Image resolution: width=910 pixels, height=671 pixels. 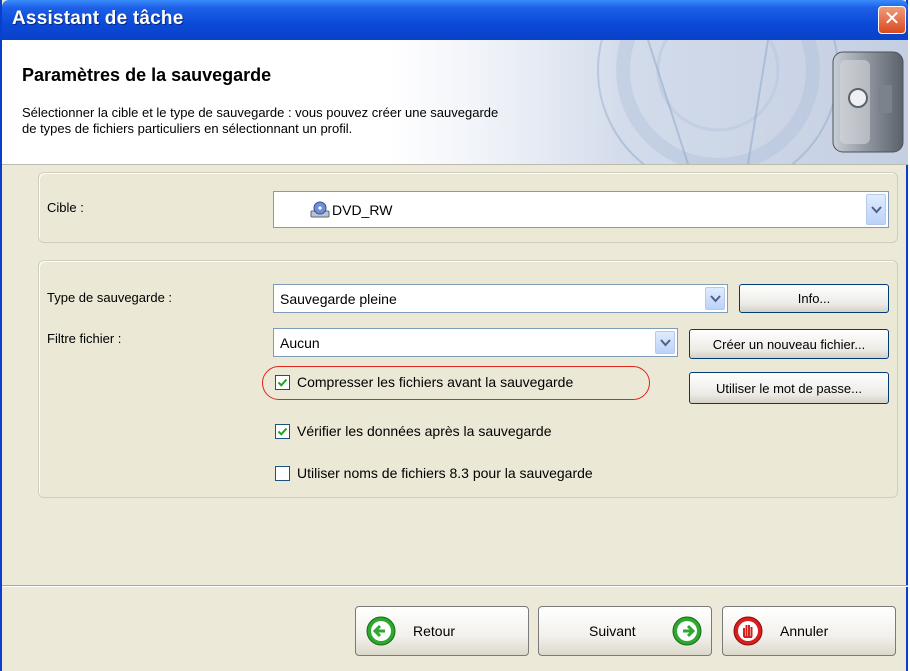 I want to click on window-title: Assistant de tâche, so click(x=98, y=18).